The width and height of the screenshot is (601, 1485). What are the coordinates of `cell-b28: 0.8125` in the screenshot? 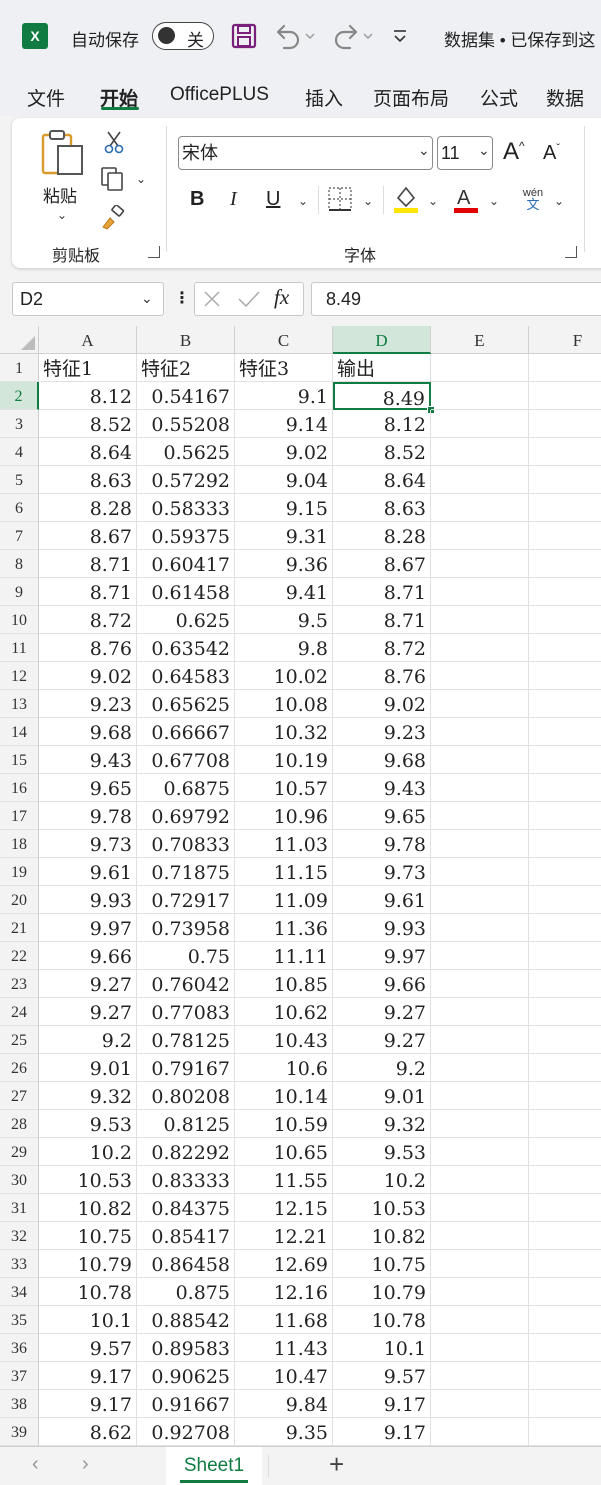 It's located at (186, 1124).